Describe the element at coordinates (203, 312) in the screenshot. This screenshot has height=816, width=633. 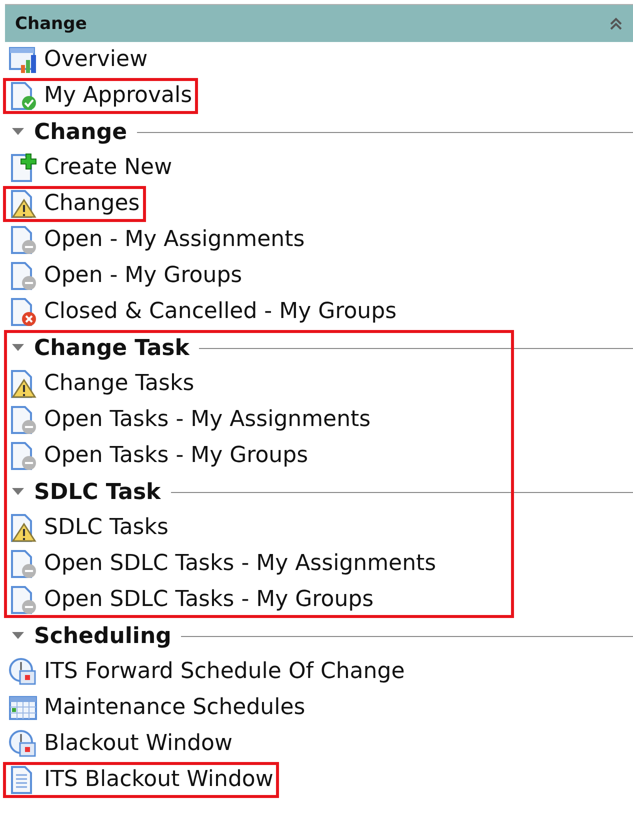
I see `menu-item: Closed & Cancelled - My Groups` at that location.